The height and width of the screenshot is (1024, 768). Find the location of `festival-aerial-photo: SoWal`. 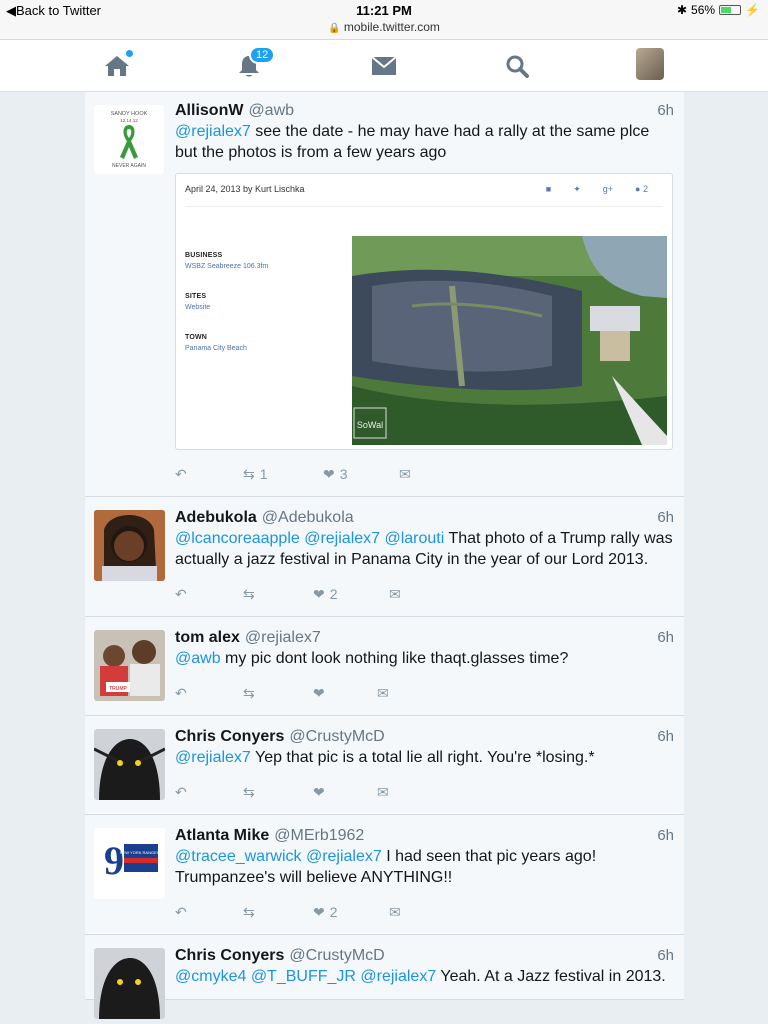

festival-aerial-photo: SoWal is located at coordinates (509, 340).